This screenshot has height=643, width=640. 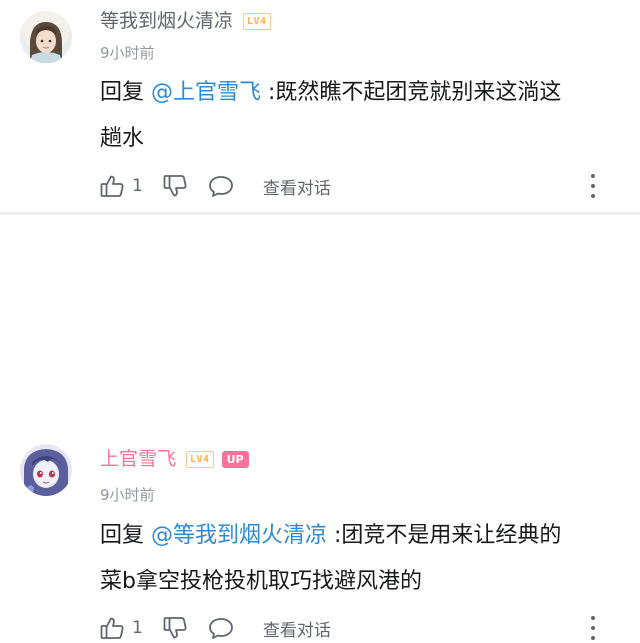 I want to click on comment-body-line2: 菜b拿空投枪投机取巧找避风港的, so click(x=261, y=581).